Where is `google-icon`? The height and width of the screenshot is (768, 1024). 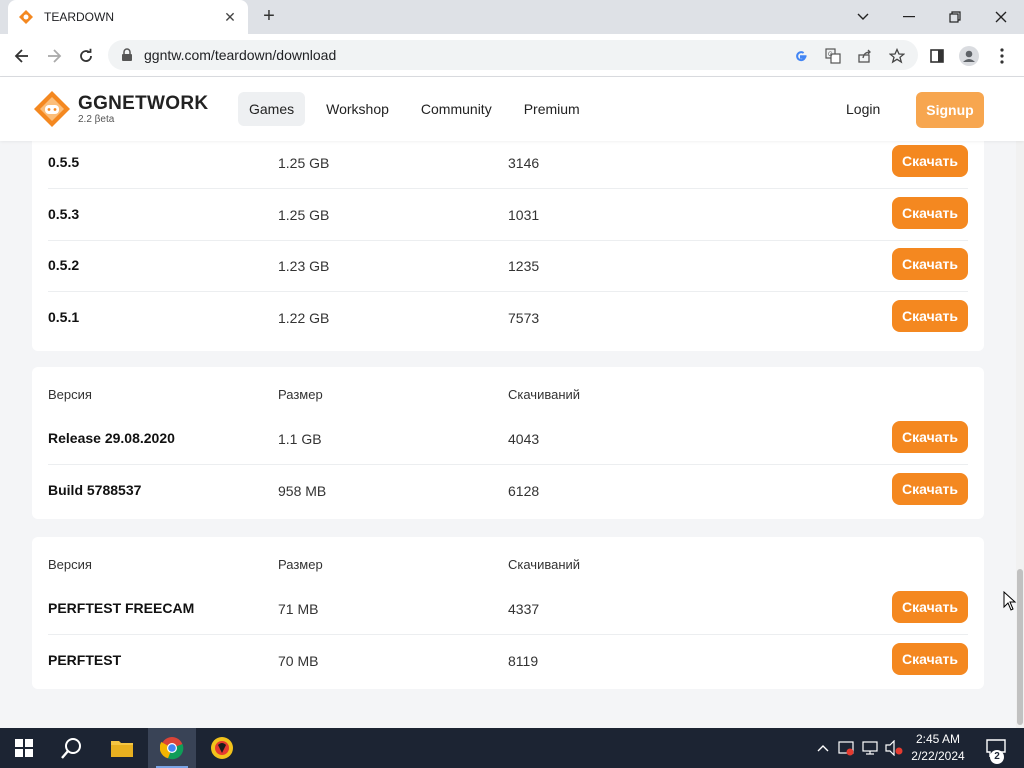 google-icon is located at coordinates (801, 56).